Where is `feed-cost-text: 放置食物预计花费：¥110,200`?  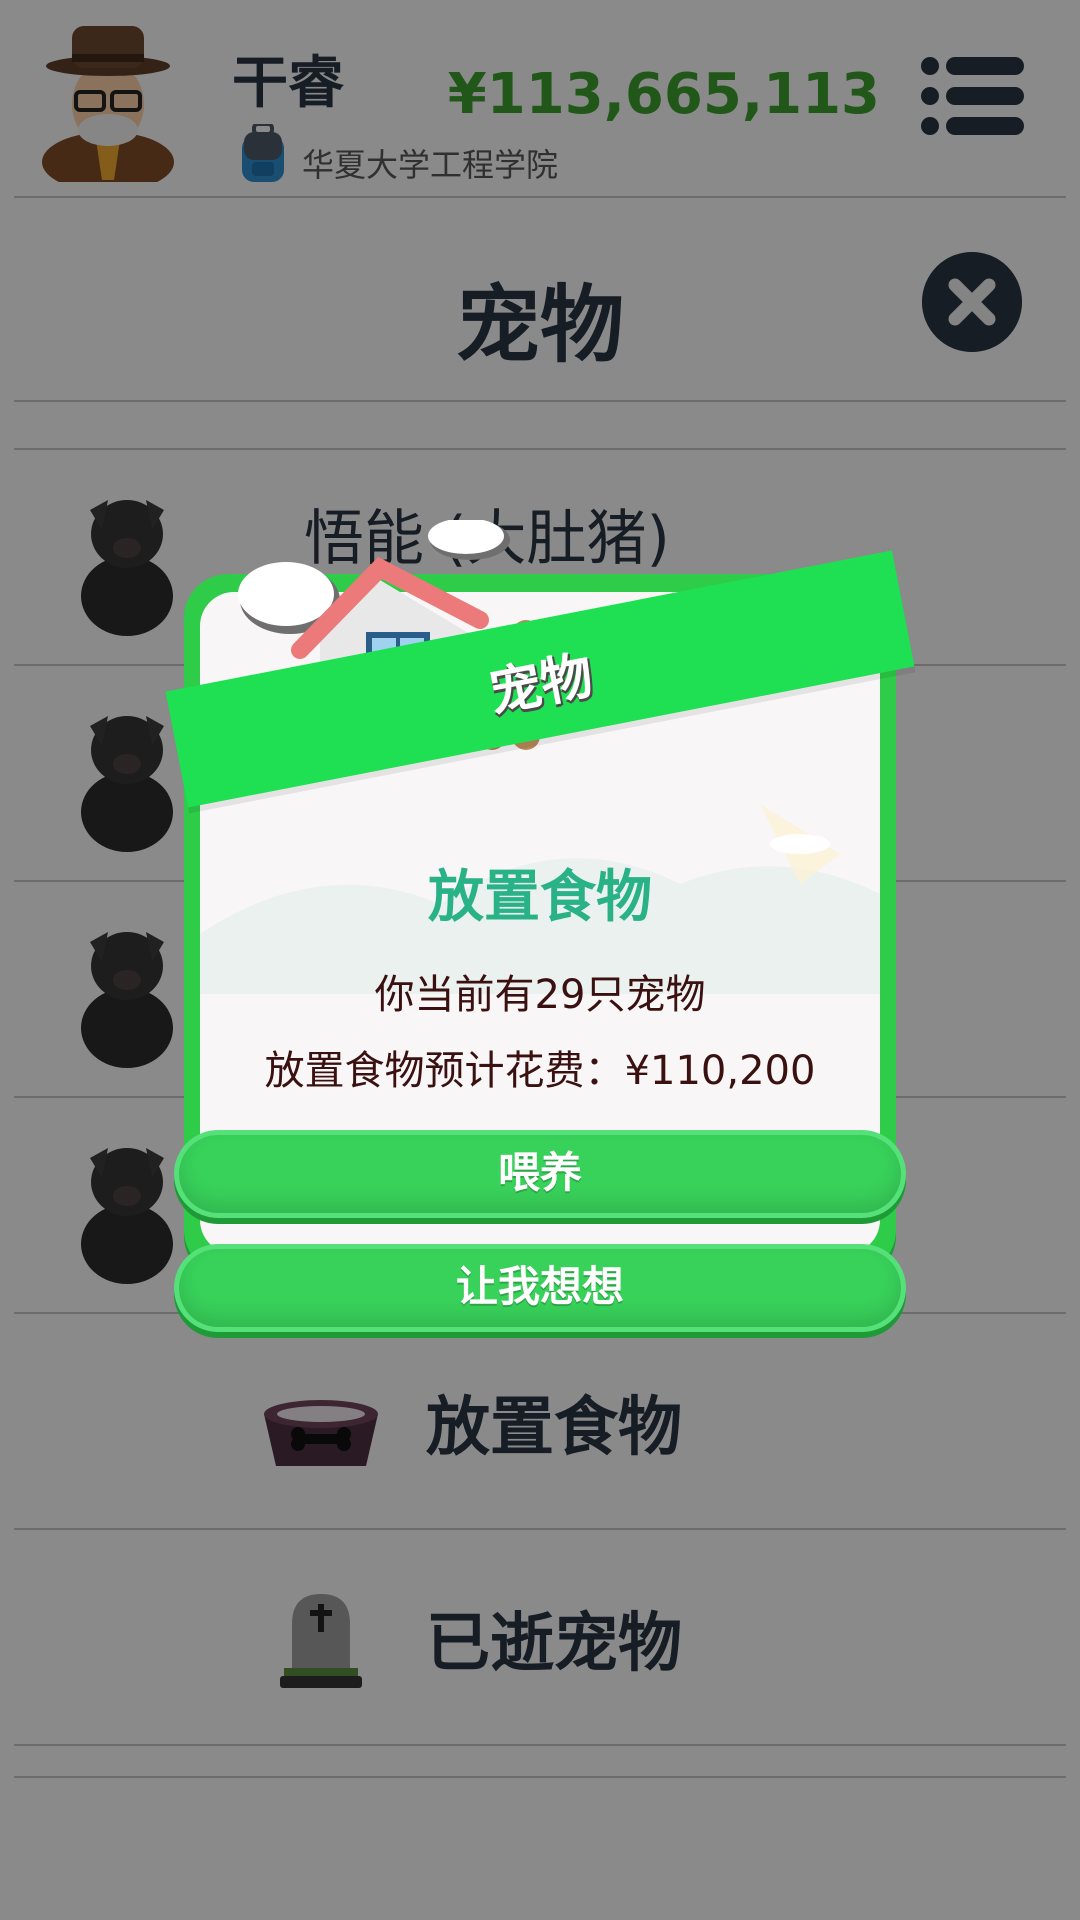
feed-cost-text: 放置食物预计花费：¥110,200 is located at coordinates (540, 1071).